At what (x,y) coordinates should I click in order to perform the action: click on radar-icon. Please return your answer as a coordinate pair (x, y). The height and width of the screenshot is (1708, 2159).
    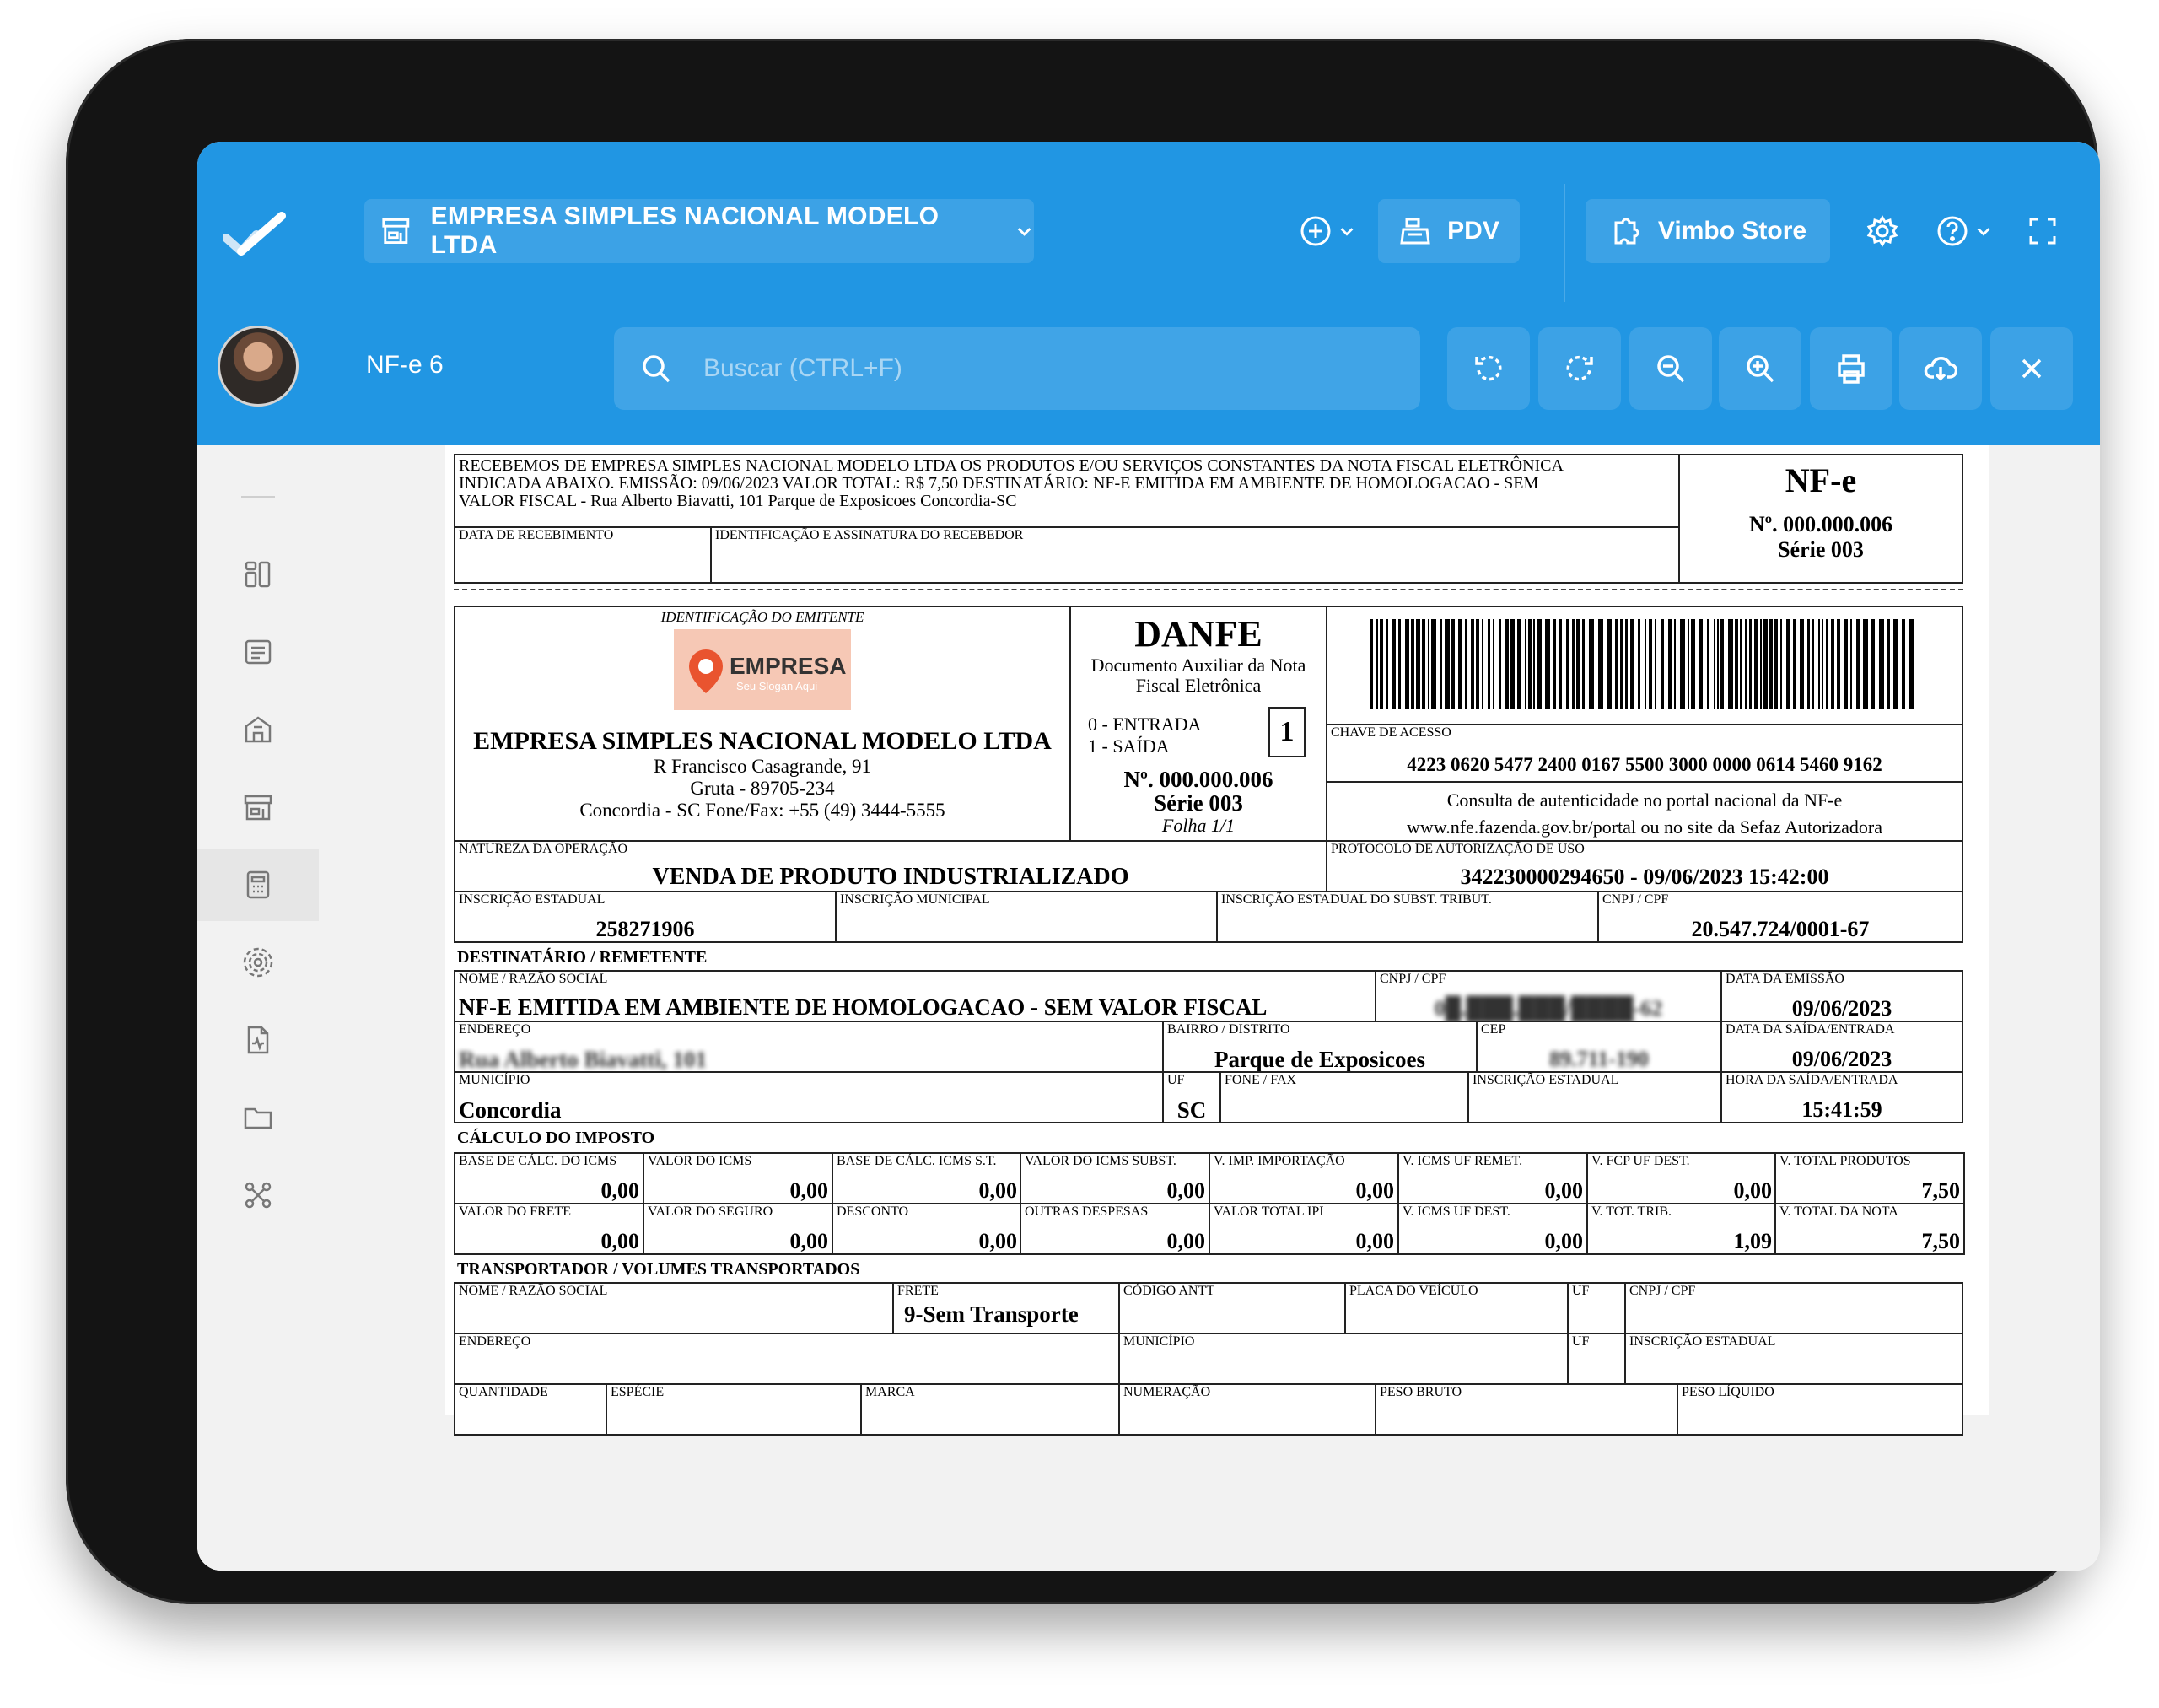
    Looking at the image, I should click on (258, 962).